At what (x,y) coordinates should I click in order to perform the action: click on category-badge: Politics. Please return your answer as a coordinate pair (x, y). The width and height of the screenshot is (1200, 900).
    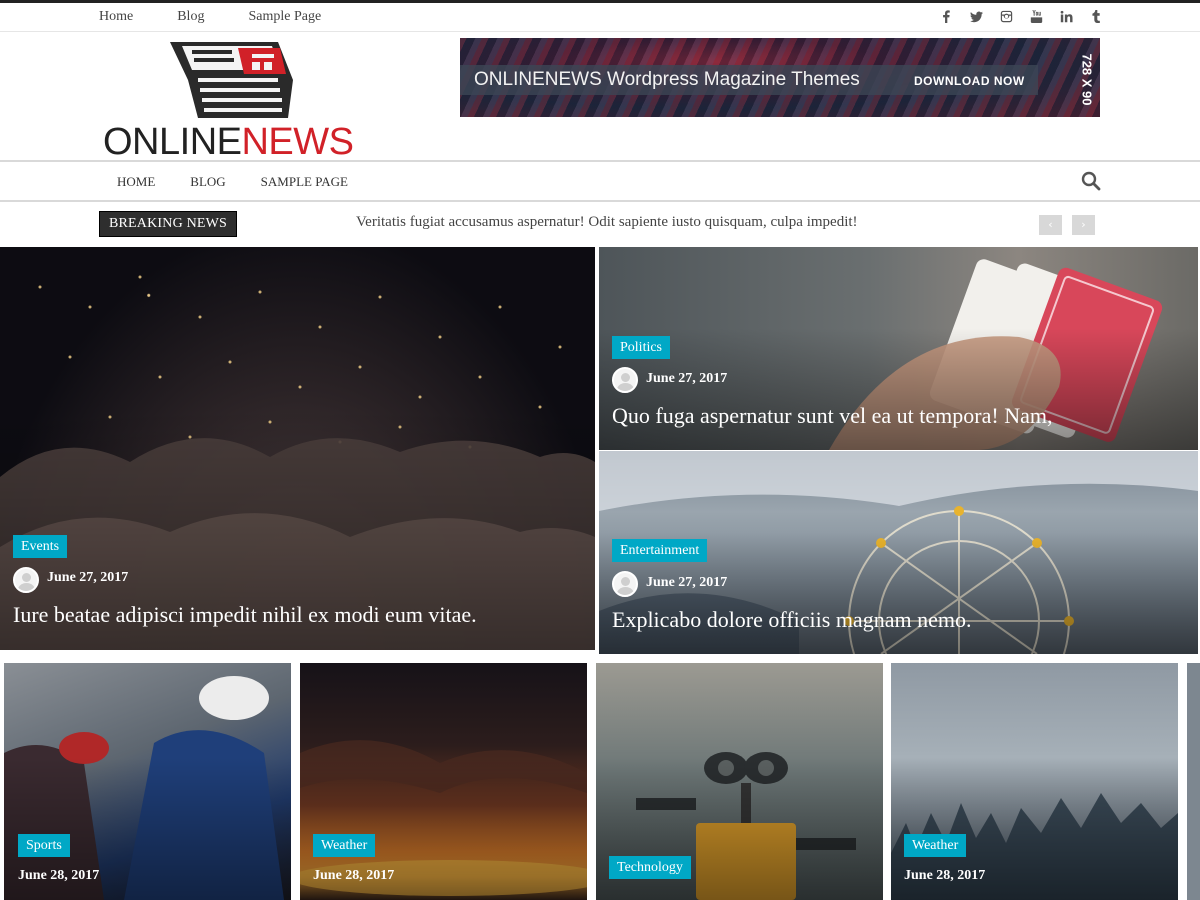
    Looking at the image, I should click on (641, 347).